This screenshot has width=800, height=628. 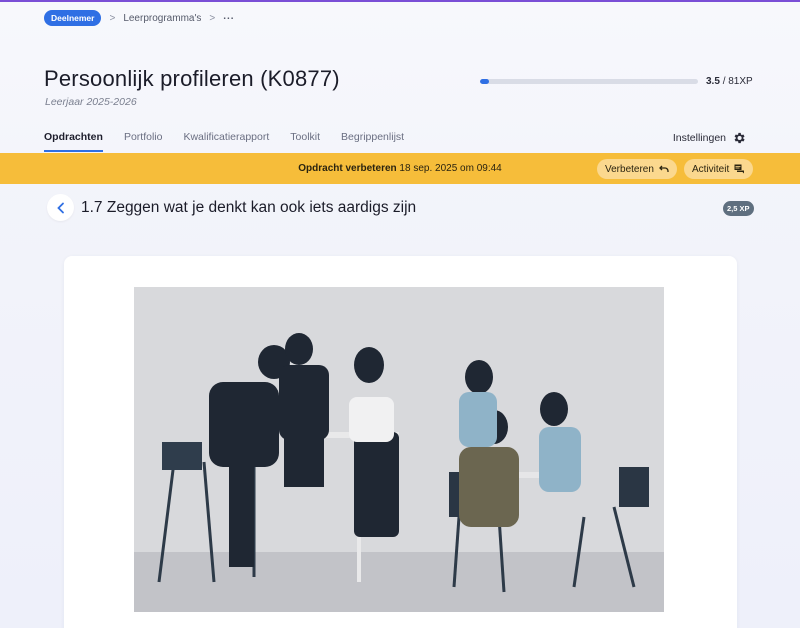 I want to click on improve-button: Verbeteren, so click(x=637, y=169).